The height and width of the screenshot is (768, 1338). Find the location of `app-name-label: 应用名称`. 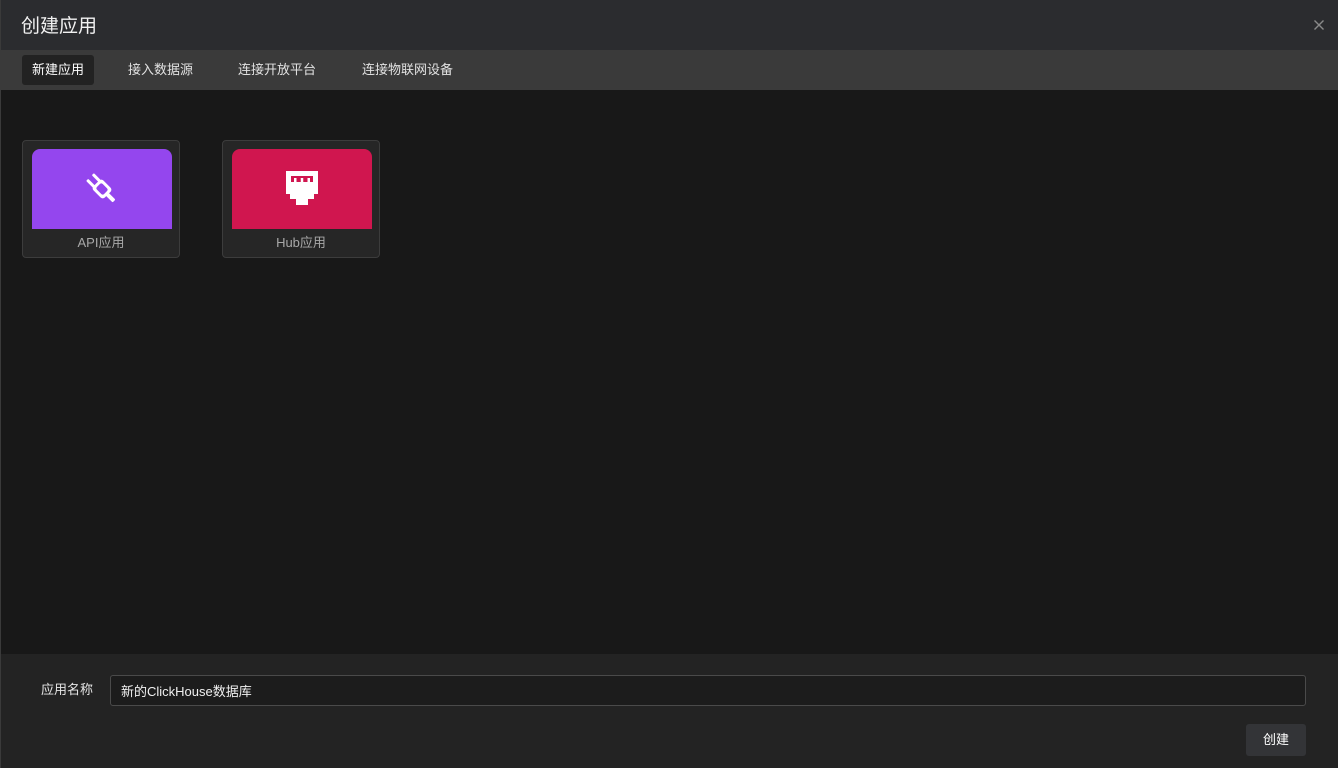

app-name-label: 应用名称 is located at coordinates (67, 689).